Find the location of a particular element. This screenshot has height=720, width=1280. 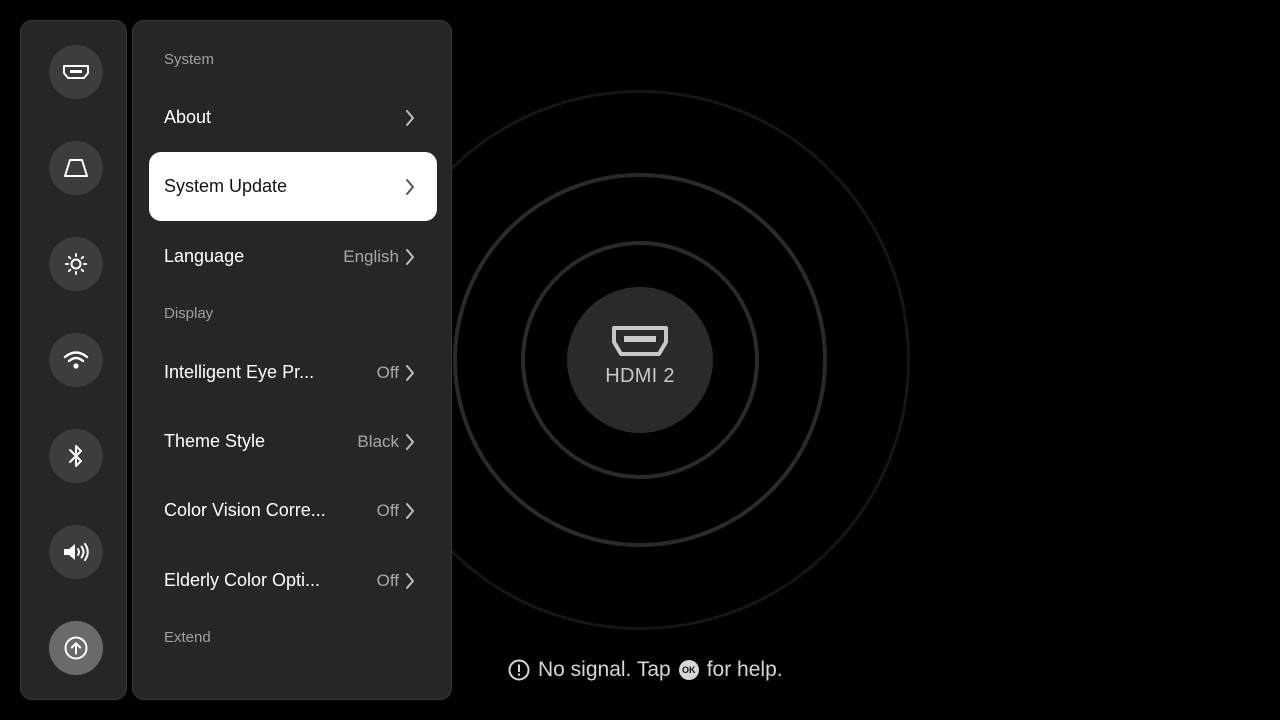

settings-item-elderly-color: Elderly Color Opti... Off is located at coordinates (293, 580).